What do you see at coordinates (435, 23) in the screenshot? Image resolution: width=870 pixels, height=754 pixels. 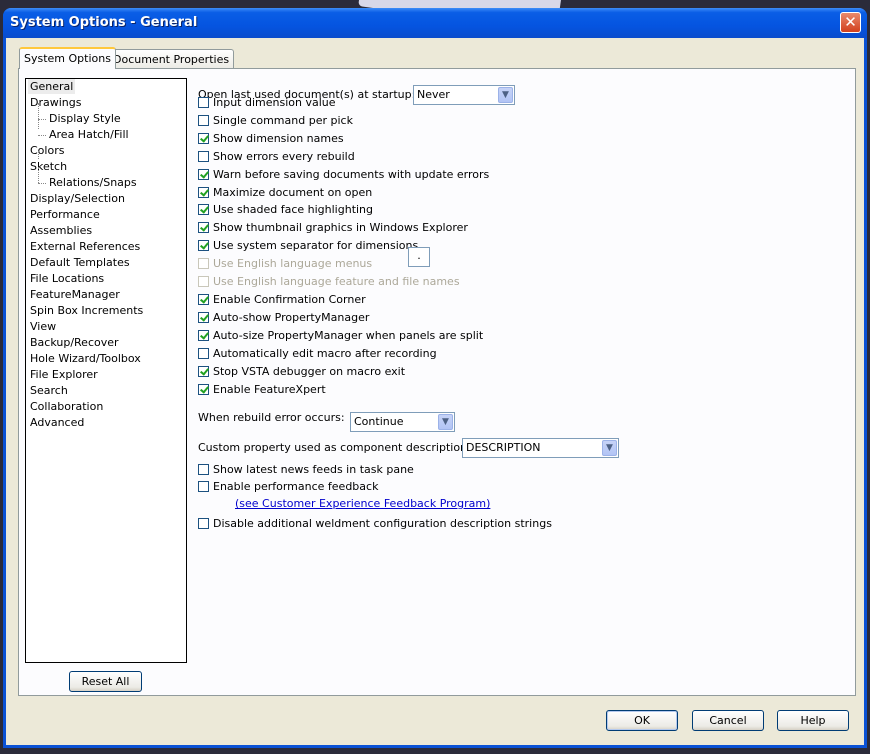 I see `title-bar: System Options - General ✕` at bounding box center [435, 23].